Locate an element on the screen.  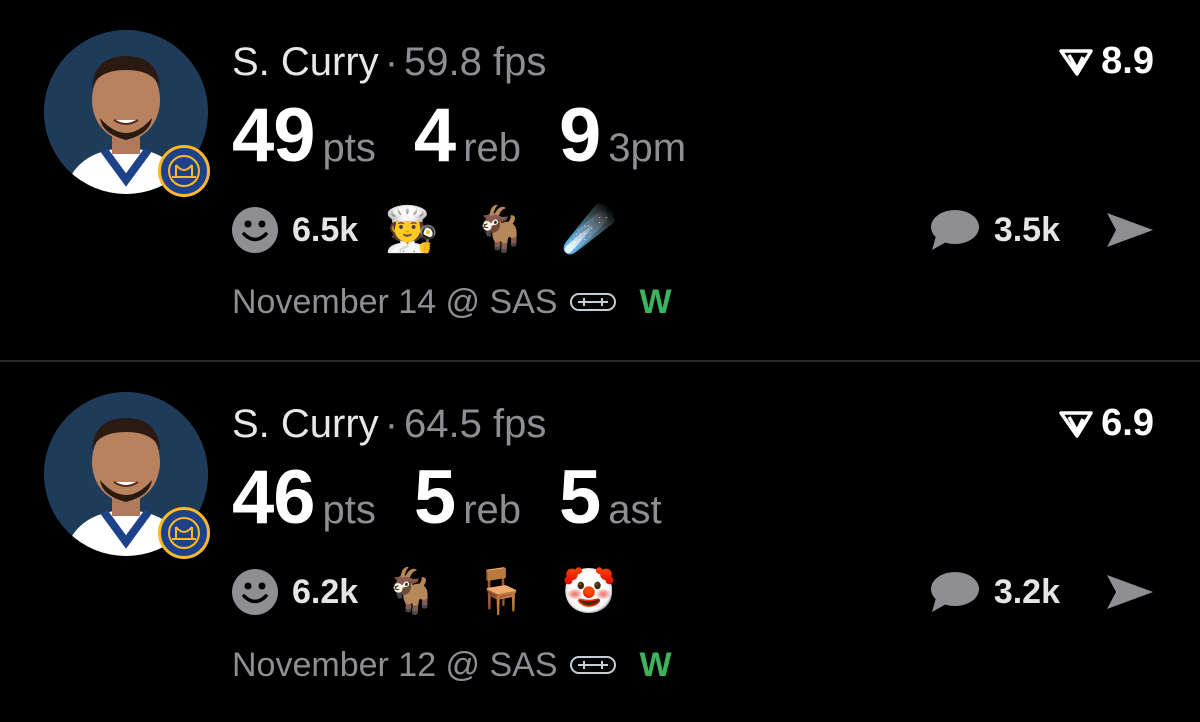
reaction-count: 6.2k is located at coordinates (325, 591).